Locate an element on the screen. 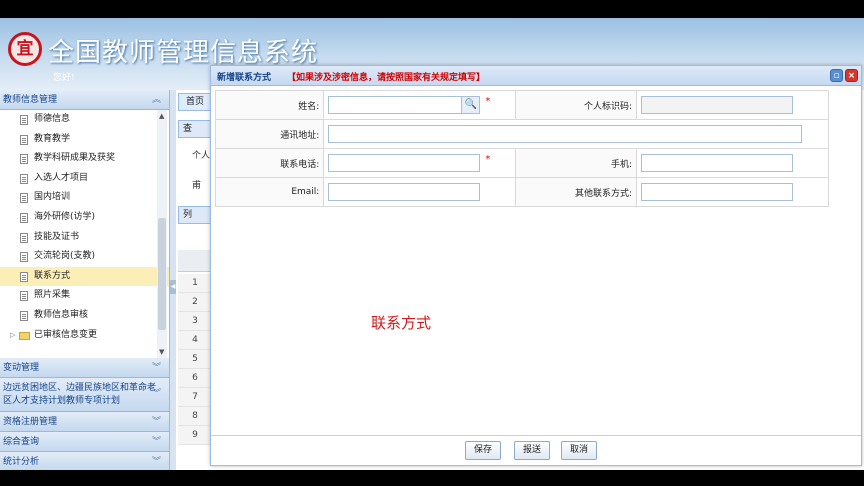 This screenshot has height=486, width=864. tree-item-overseas: 海外研修(访学) is located at coordinates (84, 218).